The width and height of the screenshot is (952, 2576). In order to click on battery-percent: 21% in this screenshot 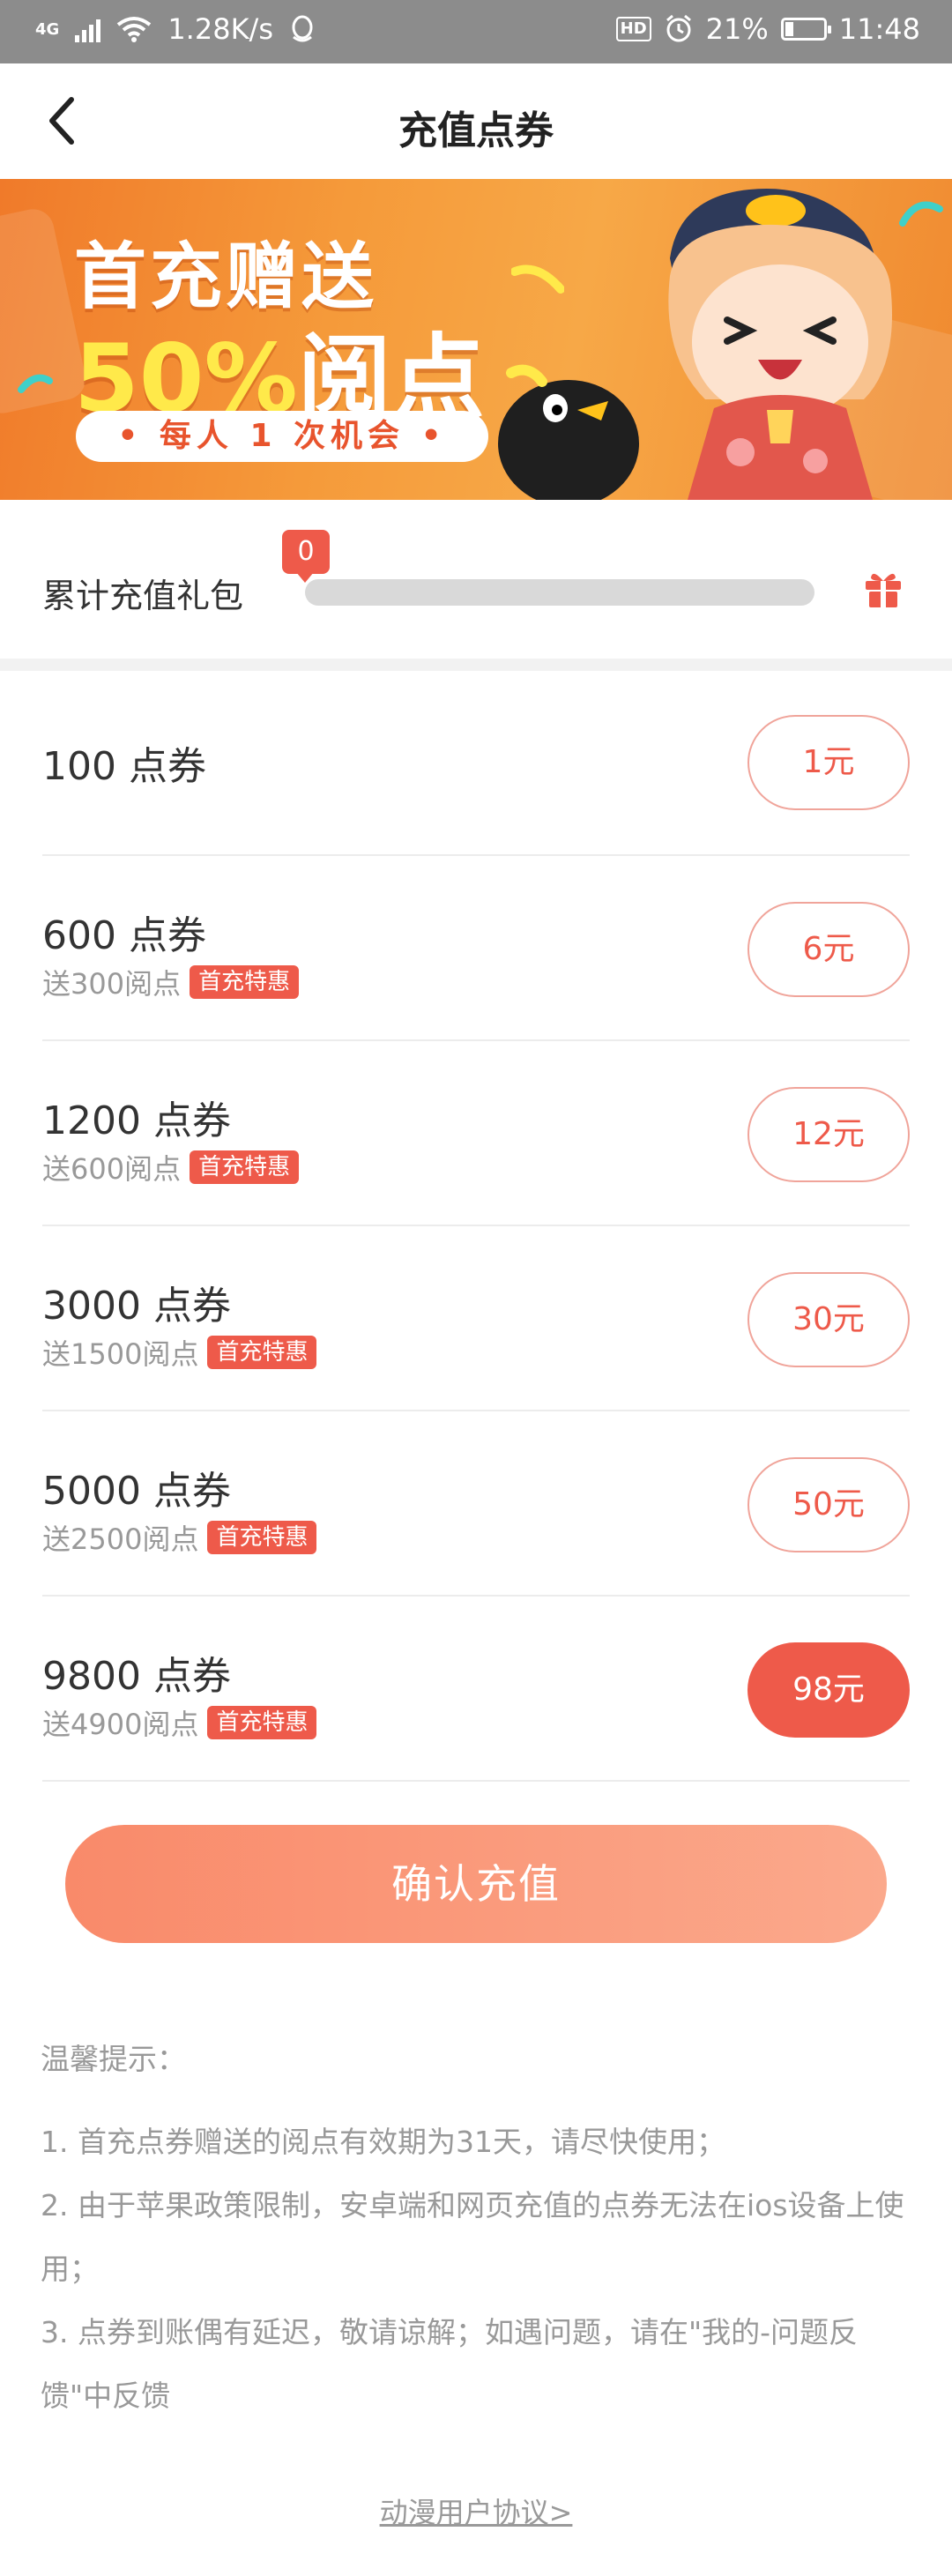, I will do `click(737, 29)`.